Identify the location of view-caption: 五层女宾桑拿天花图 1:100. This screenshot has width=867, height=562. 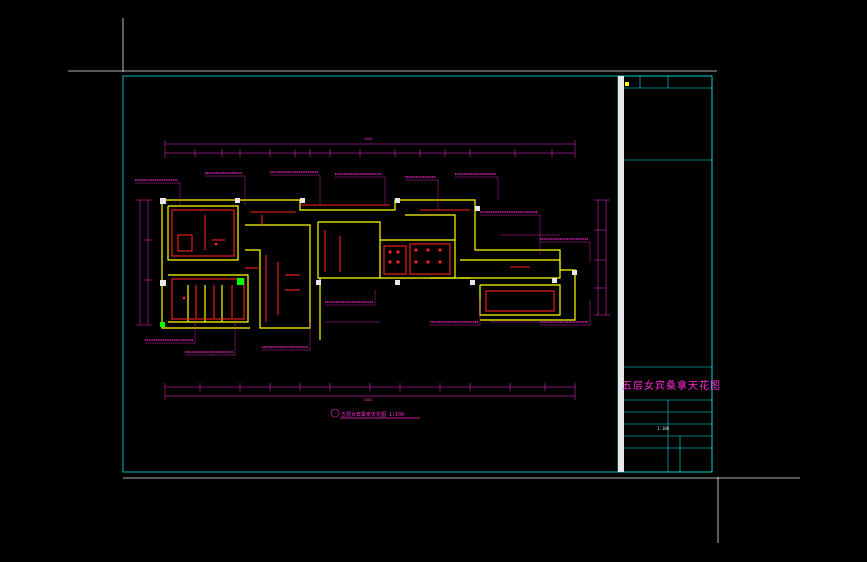
(373, 415).